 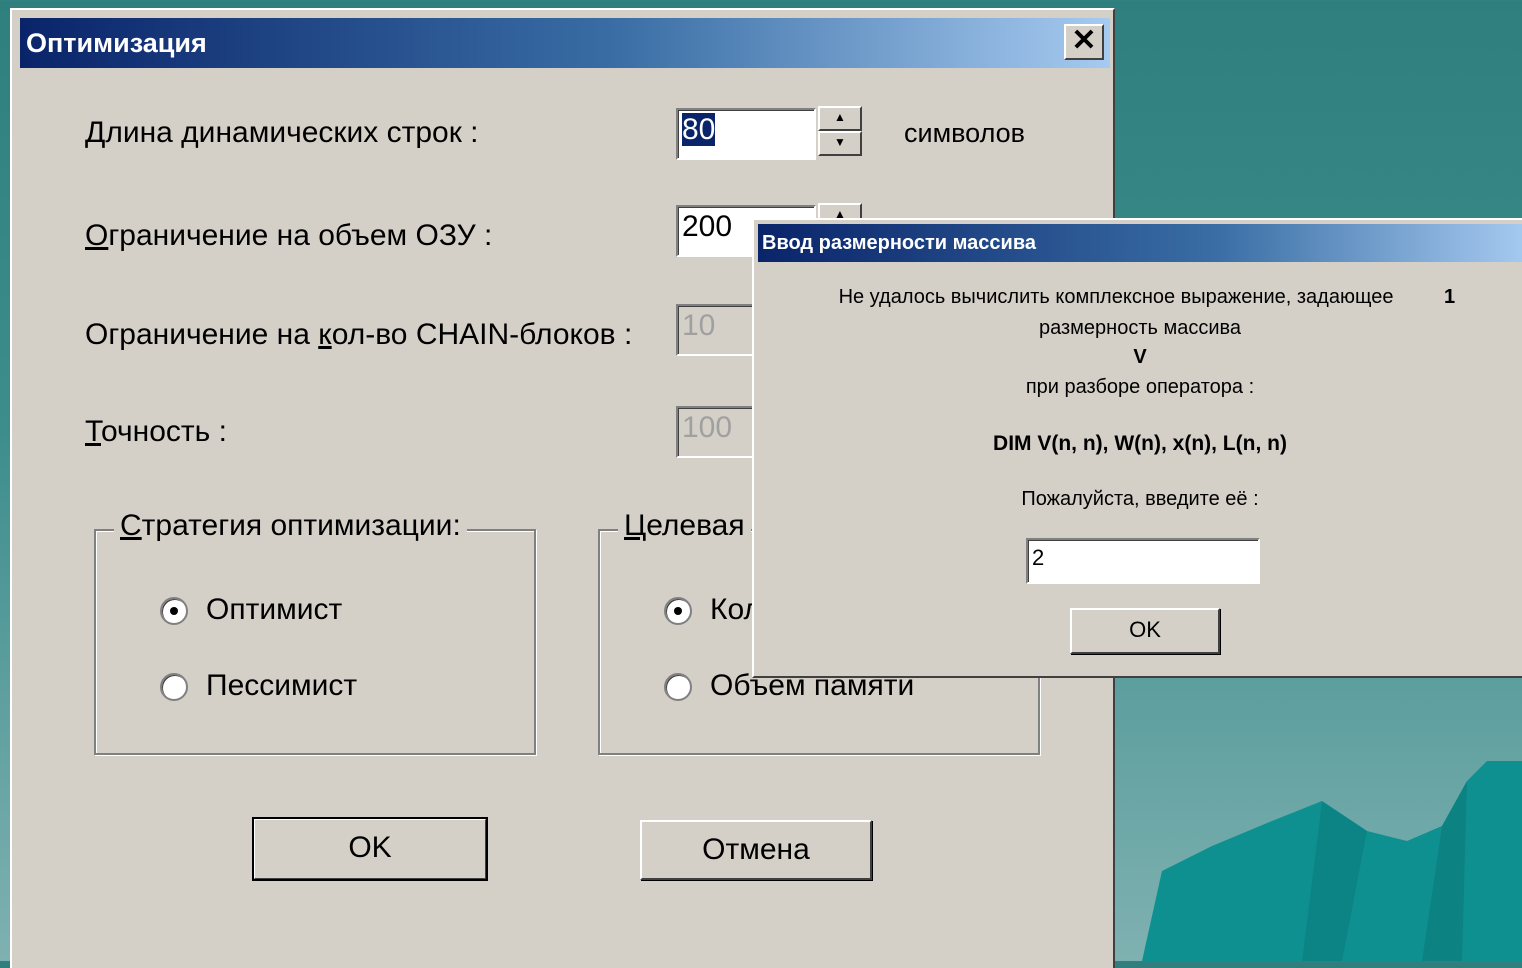 I want to click on precision-value: 100, so click(x=707, y=427).